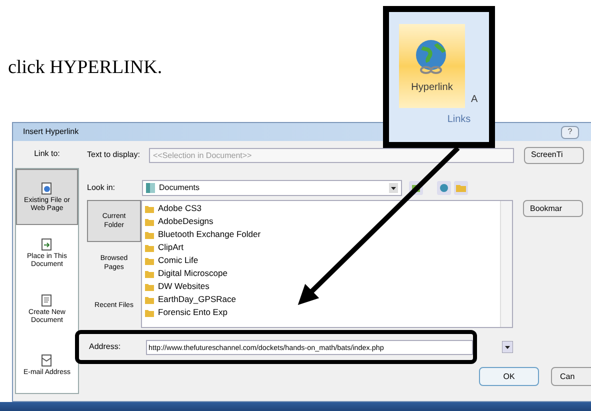 The image size is (591, 411). Describe the element at coordinates (193, 273) in the screenshot. I see `folder-item: Digital Microscope` at that location.